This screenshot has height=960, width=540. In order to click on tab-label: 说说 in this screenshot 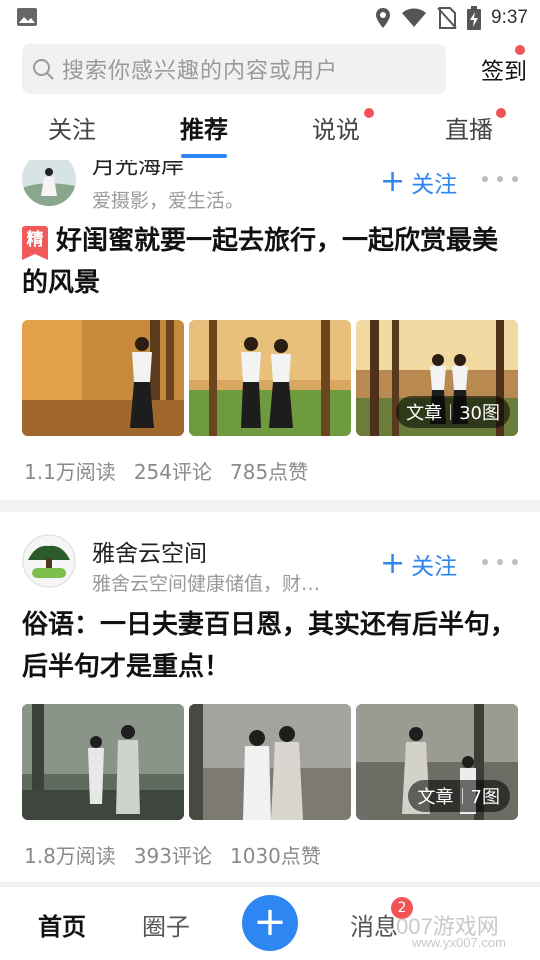, I will do `click(336, 130)`.